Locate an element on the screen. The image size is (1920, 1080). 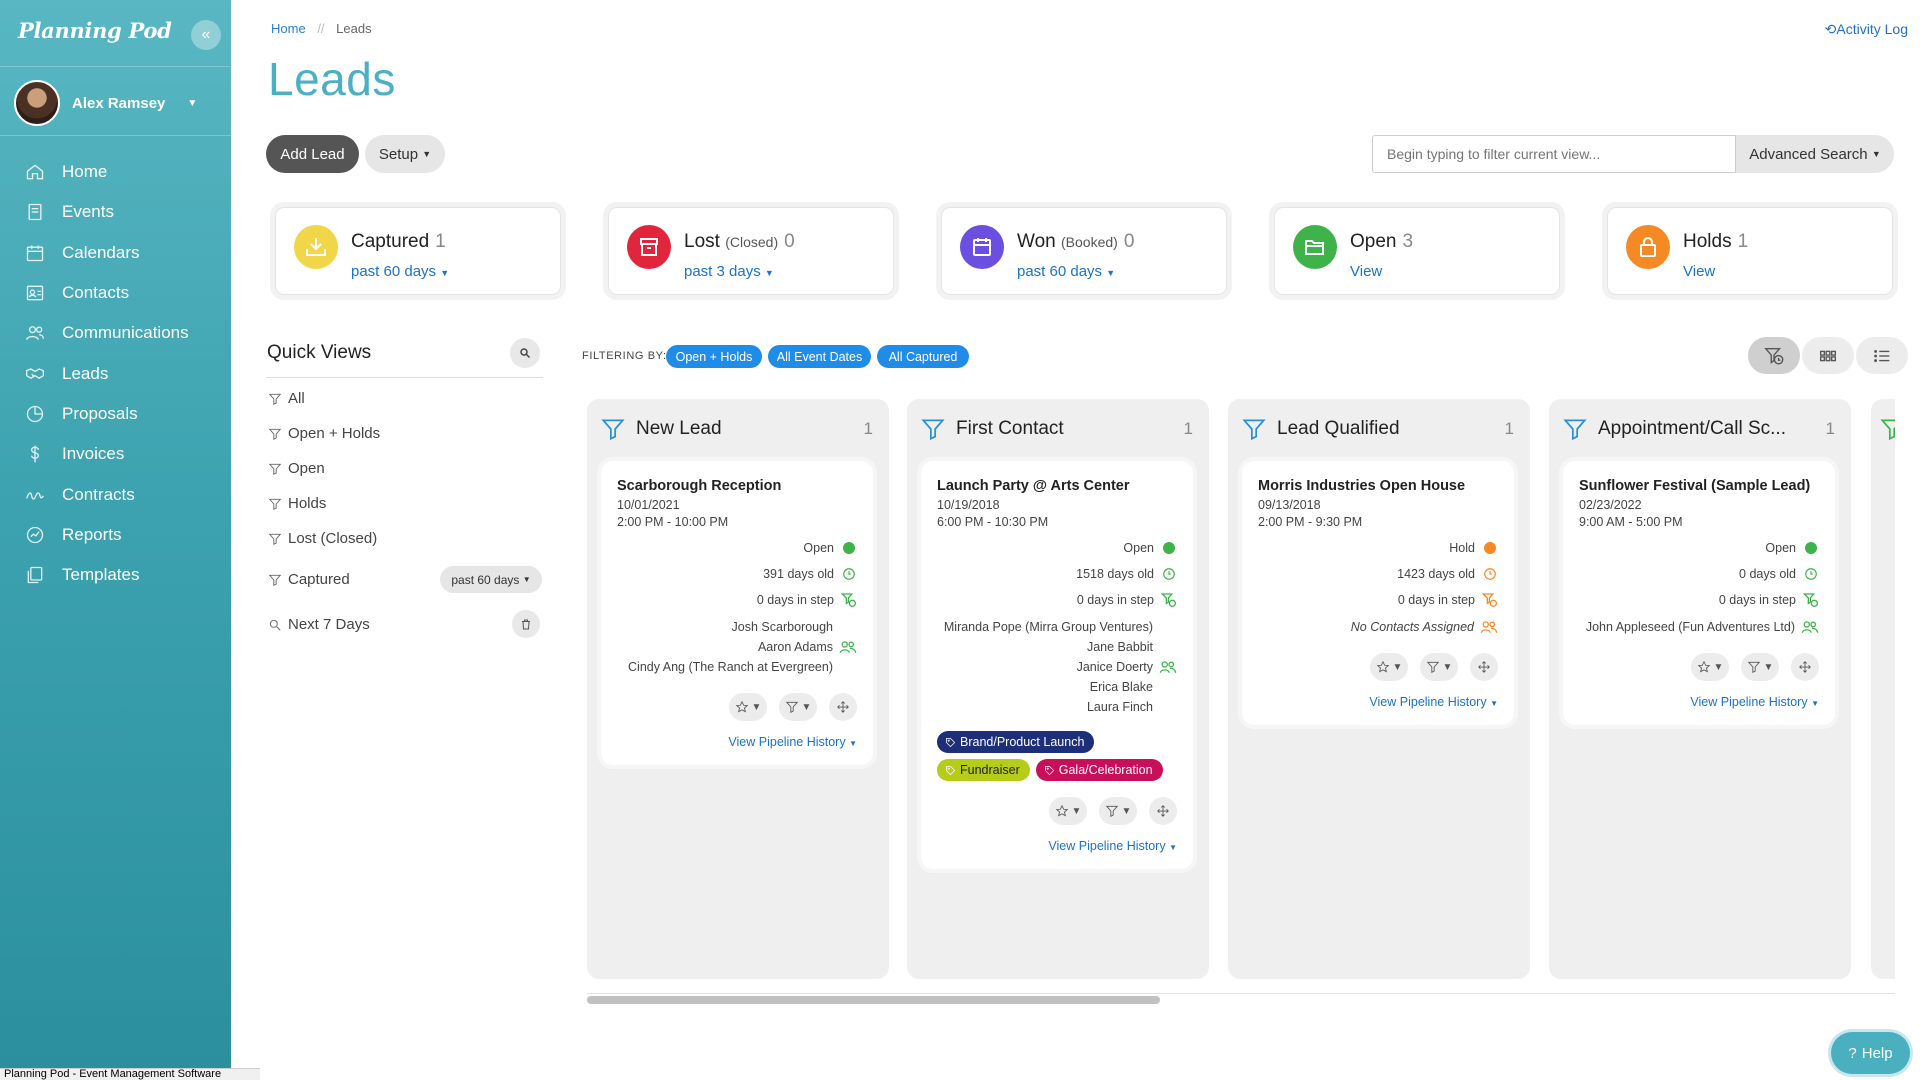
activity-log-link: ⟲Activity Log is located at coordinates (1866, 29).